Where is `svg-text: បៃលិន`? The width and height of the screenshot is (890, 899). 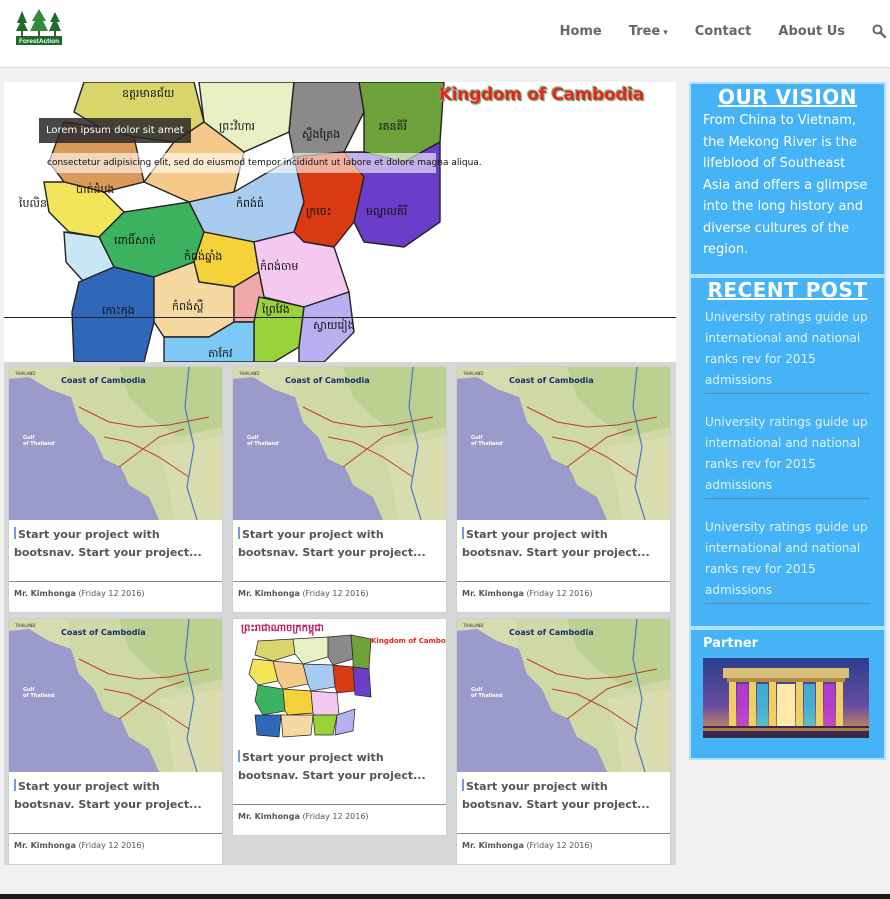
svg-text: បៃលិន is located at coordinates (32, 203).